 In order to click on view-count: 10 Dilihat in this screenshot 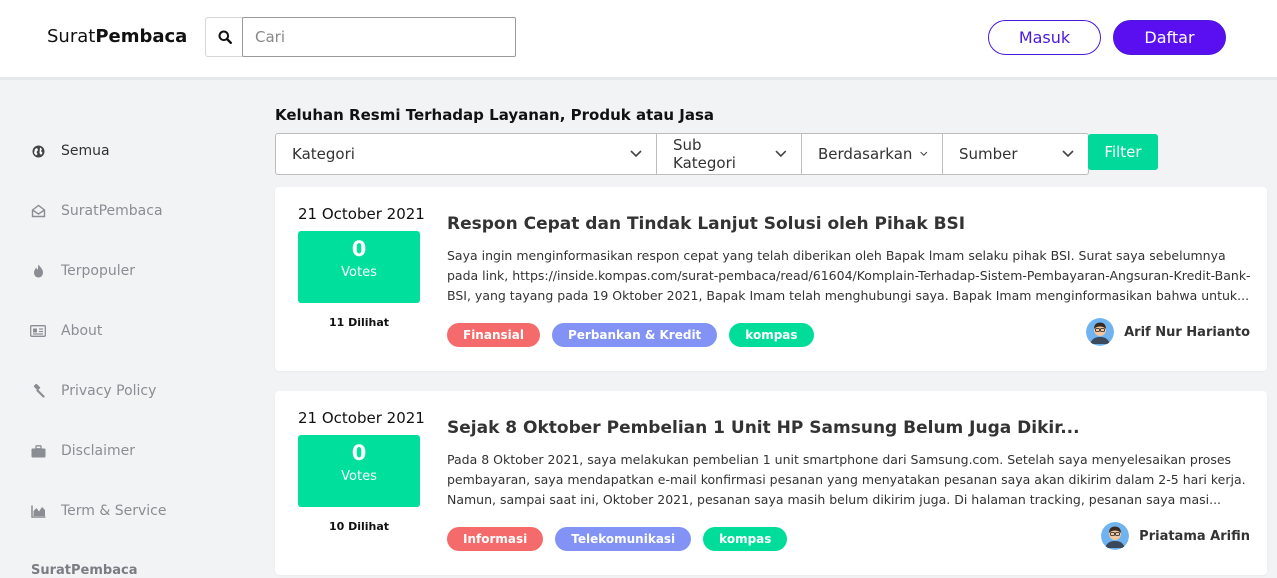, I will do `click(359, 526)`.